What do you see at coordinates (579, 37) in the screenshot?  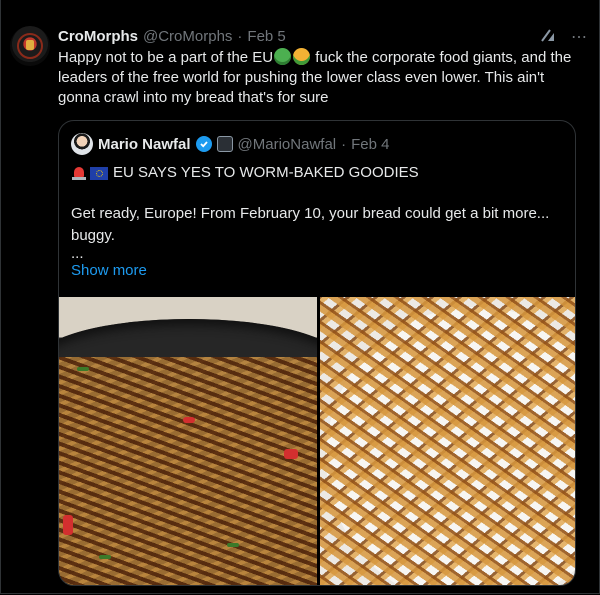 I see `more-icon: ⋯` at bounding box center [579, 37].